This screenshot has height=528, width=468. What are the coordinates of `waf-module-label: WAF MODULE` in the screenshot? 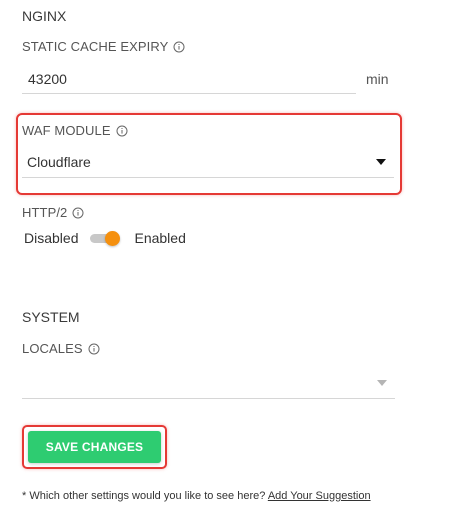 It's located at (75, 130).